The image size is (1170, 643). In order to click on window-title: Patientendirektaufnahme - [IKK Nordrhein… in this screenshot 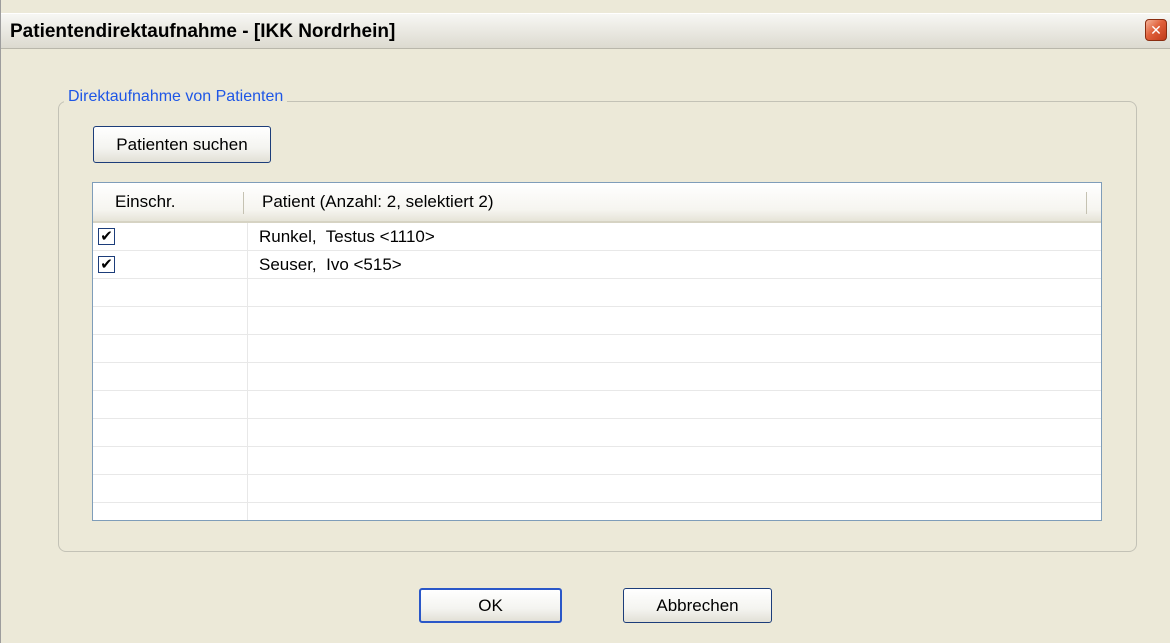, I will do `click(203, 31)`.